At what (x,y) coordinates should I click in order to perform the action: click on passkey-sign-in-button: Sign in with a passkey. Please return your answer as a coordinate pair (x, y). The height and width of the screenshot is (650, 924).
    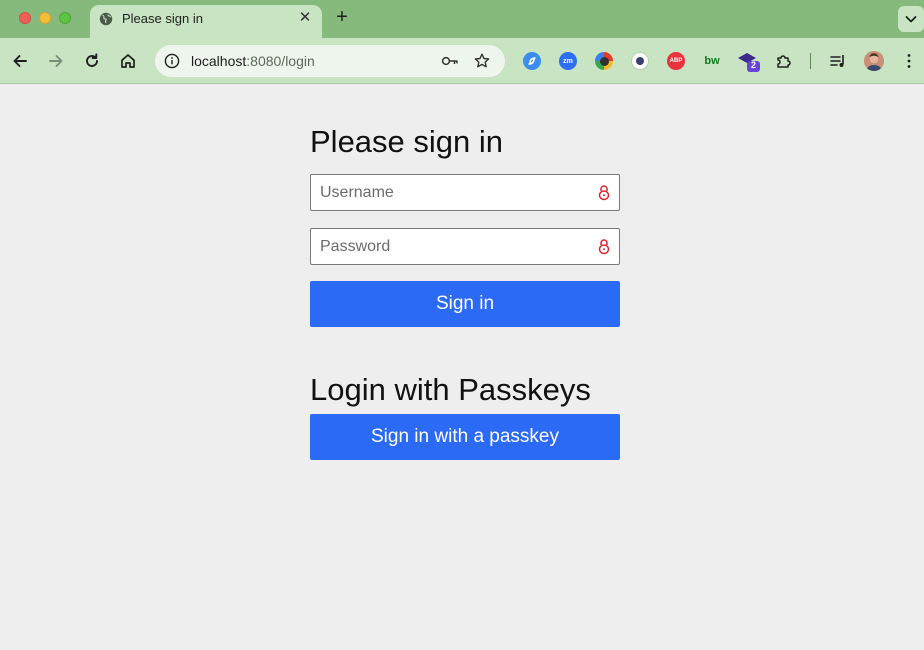
    Looking at the image, I should click on (465, 437).